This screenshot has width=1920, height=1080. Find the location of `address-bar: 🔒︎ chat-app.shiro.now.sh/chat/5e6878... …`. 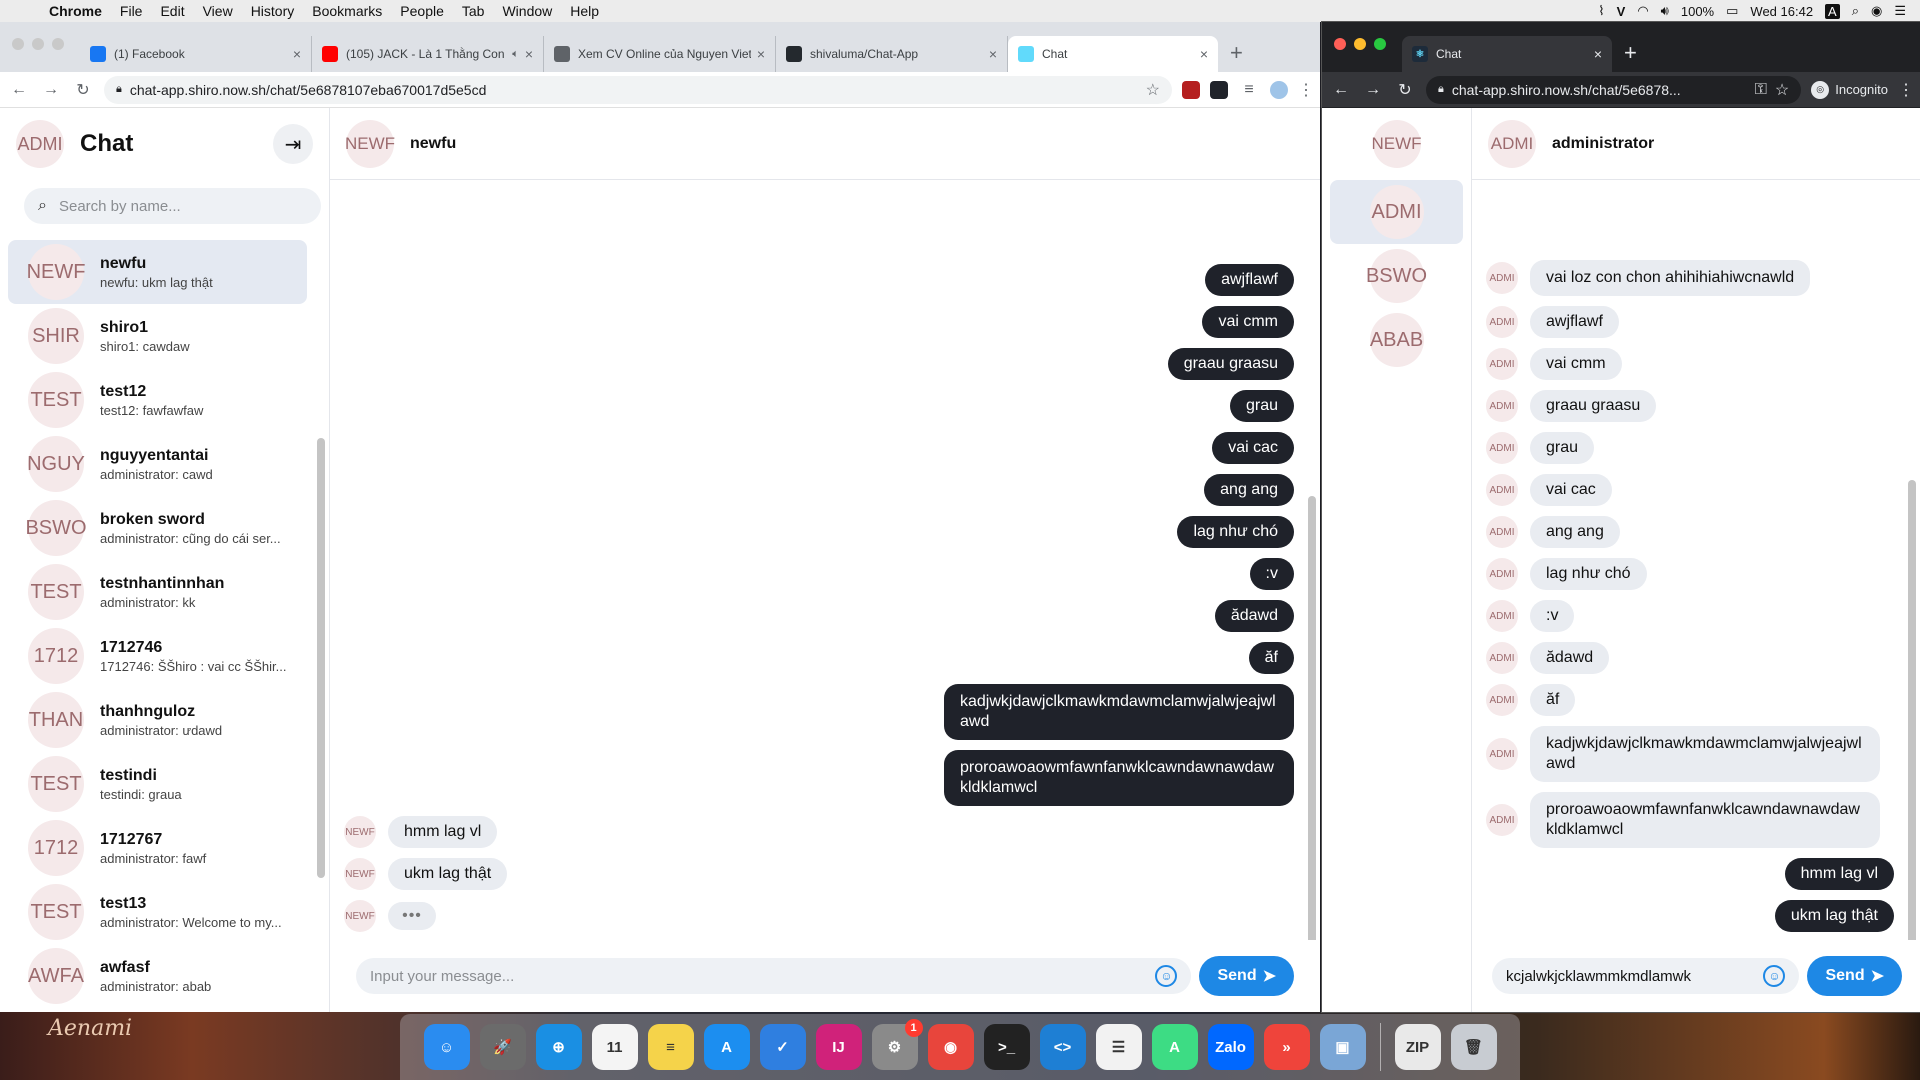

address-bar: 🔒︎ chat-app.shiro.now.sh/chat/5e6878... … is located at coordinates (1614, 89).